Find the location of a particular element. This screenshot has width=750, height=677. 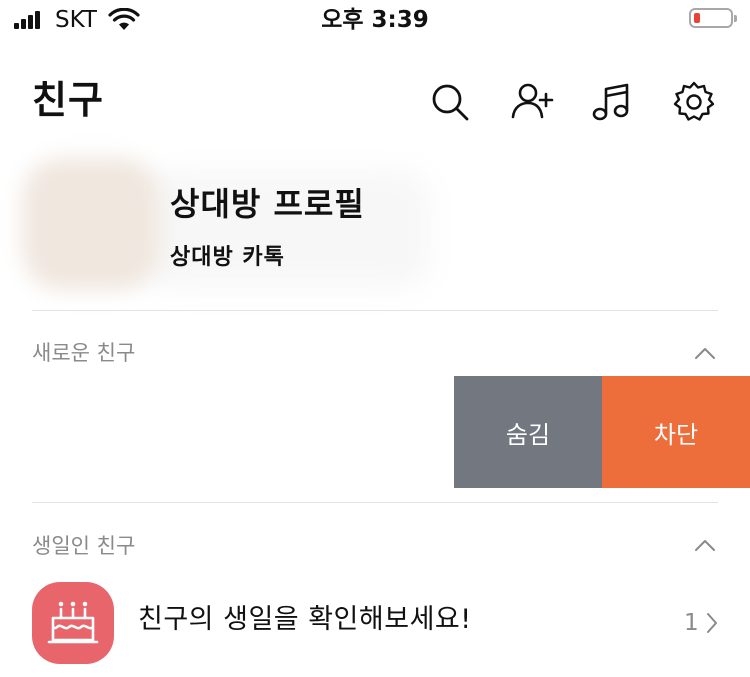

birthday-count: 1 is located at coordinates (691, 623).